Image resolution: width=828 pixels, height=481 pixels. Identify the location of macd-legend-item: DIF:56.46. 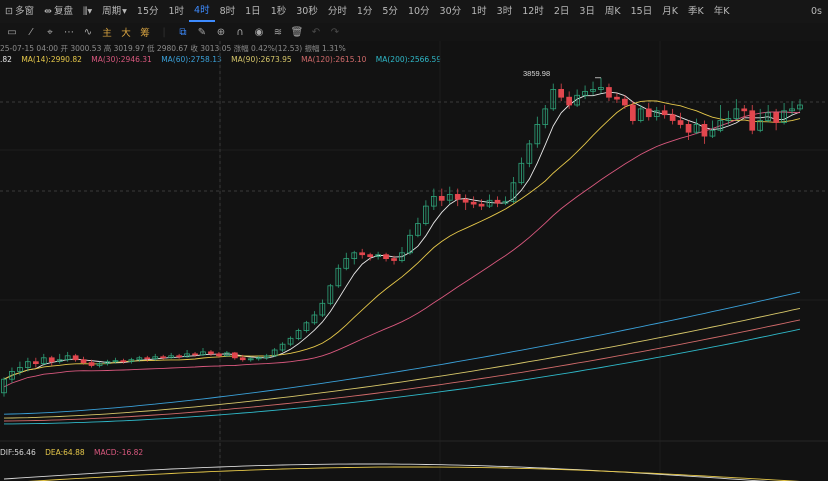
(18, 452).